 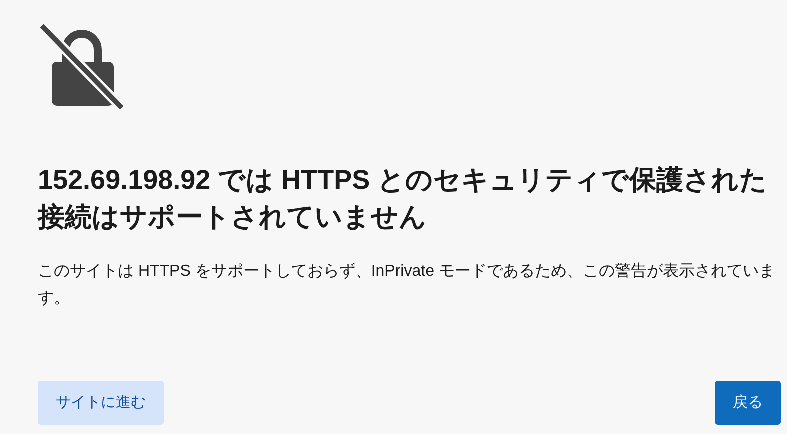 What do you see at coordinates (748, 403) in the screenshot?
I see `back-button: 戻る` at bounding box center [748, 403].